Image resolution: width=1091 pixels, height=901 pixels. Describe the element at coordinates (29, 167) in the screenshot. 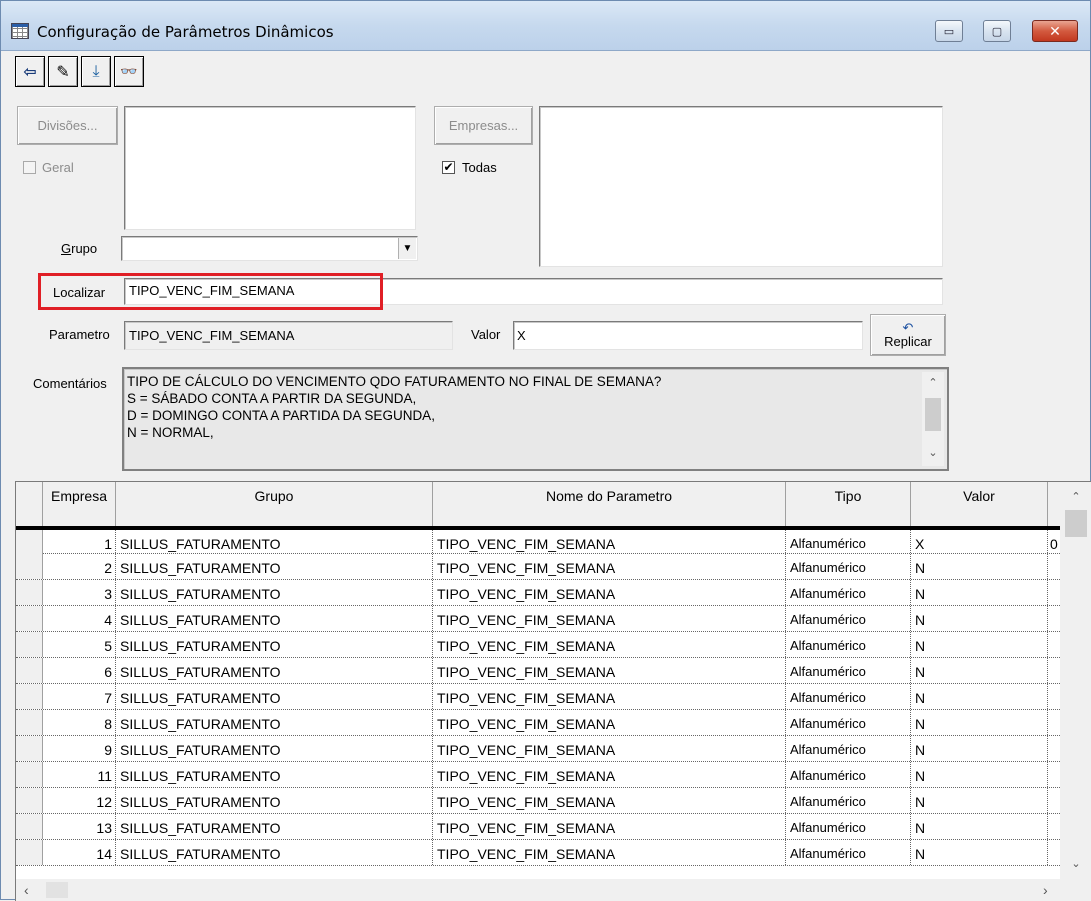

I see `geral-checkbox` at that location.